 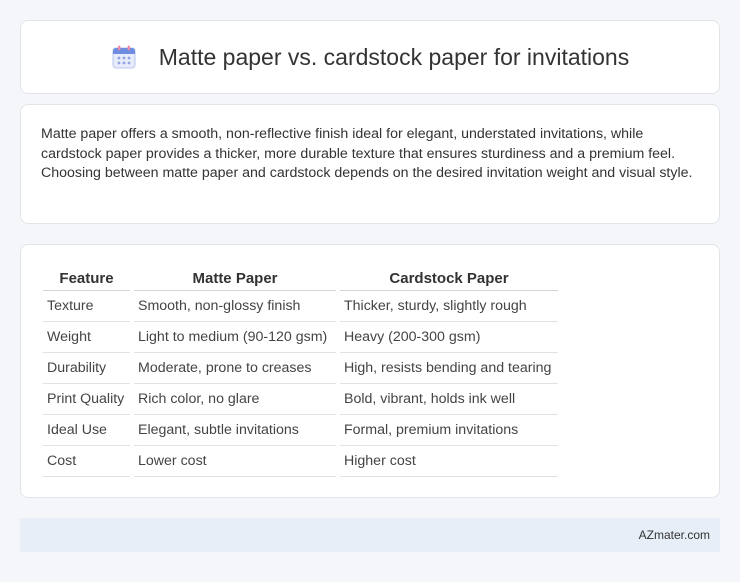 What do you see at coordinates (449, 430) in the screenshot?
I see `table-cell-cardstock: Formal, premium invitations` at bounding box center [449, 430].